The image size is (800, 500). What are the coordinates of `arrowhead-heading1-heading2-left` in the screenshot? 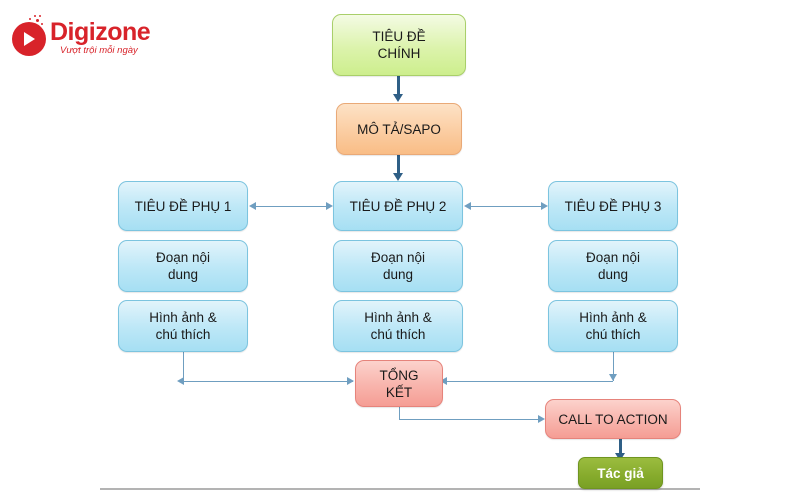 It's located at (252, 206).